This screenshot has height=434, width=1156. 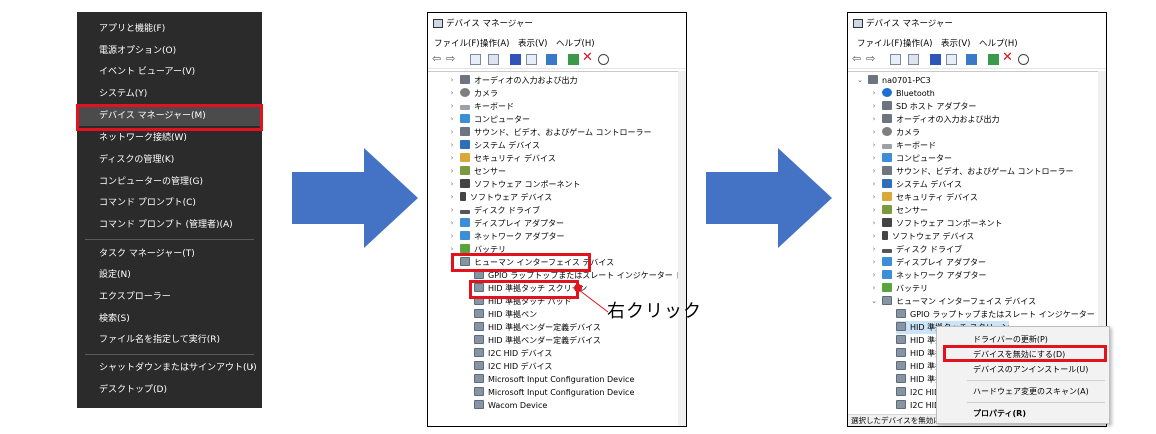 I want to click on menu-item-power-options: 電源オプション(O), so click(x=169, y=51).